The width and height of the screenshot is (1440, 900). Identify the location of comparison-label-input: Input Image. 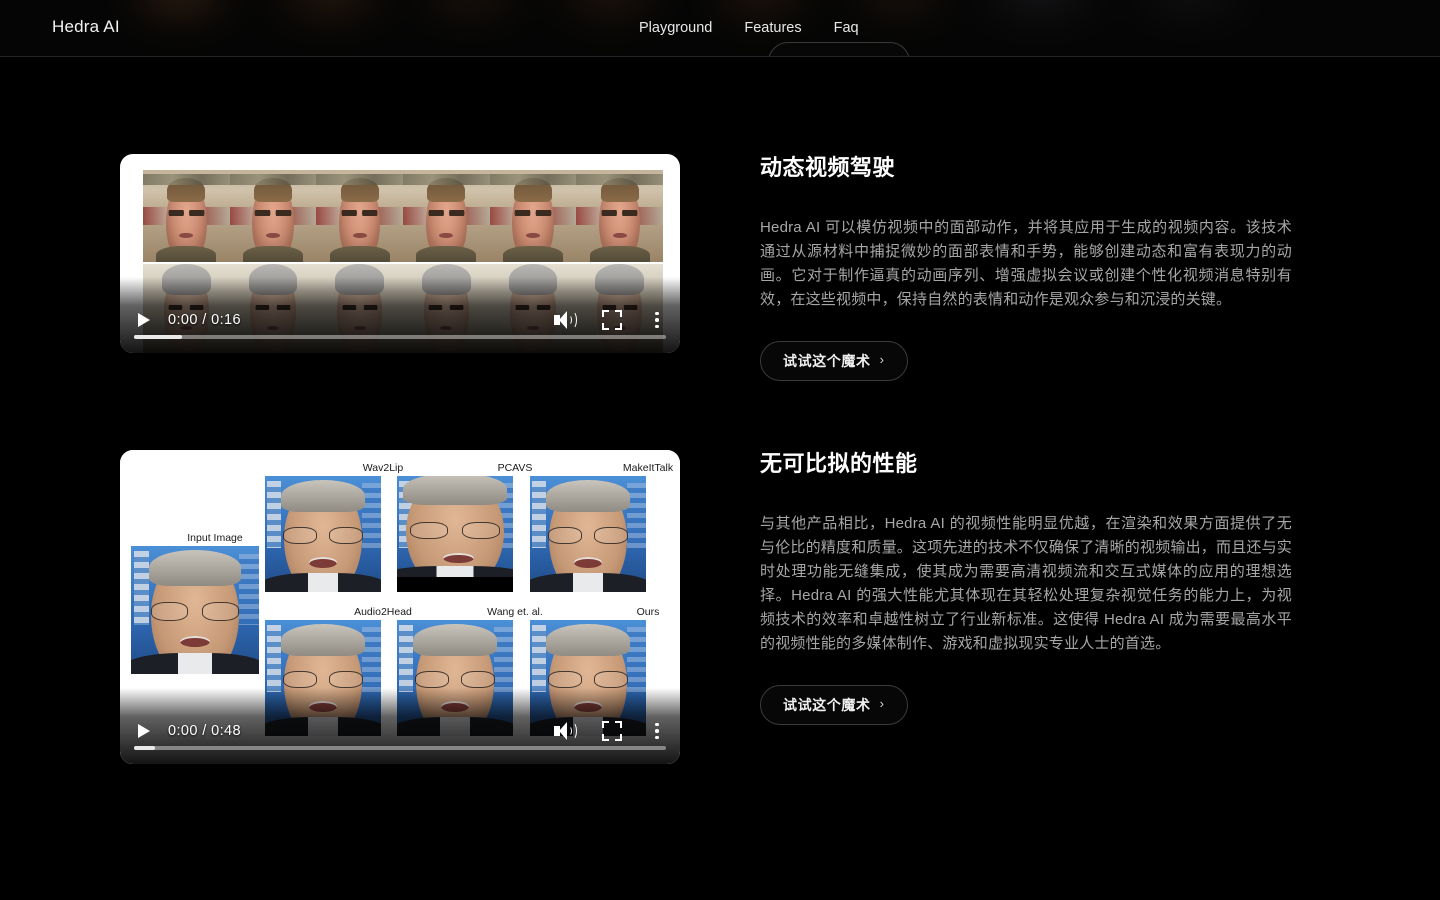
(215, 538).